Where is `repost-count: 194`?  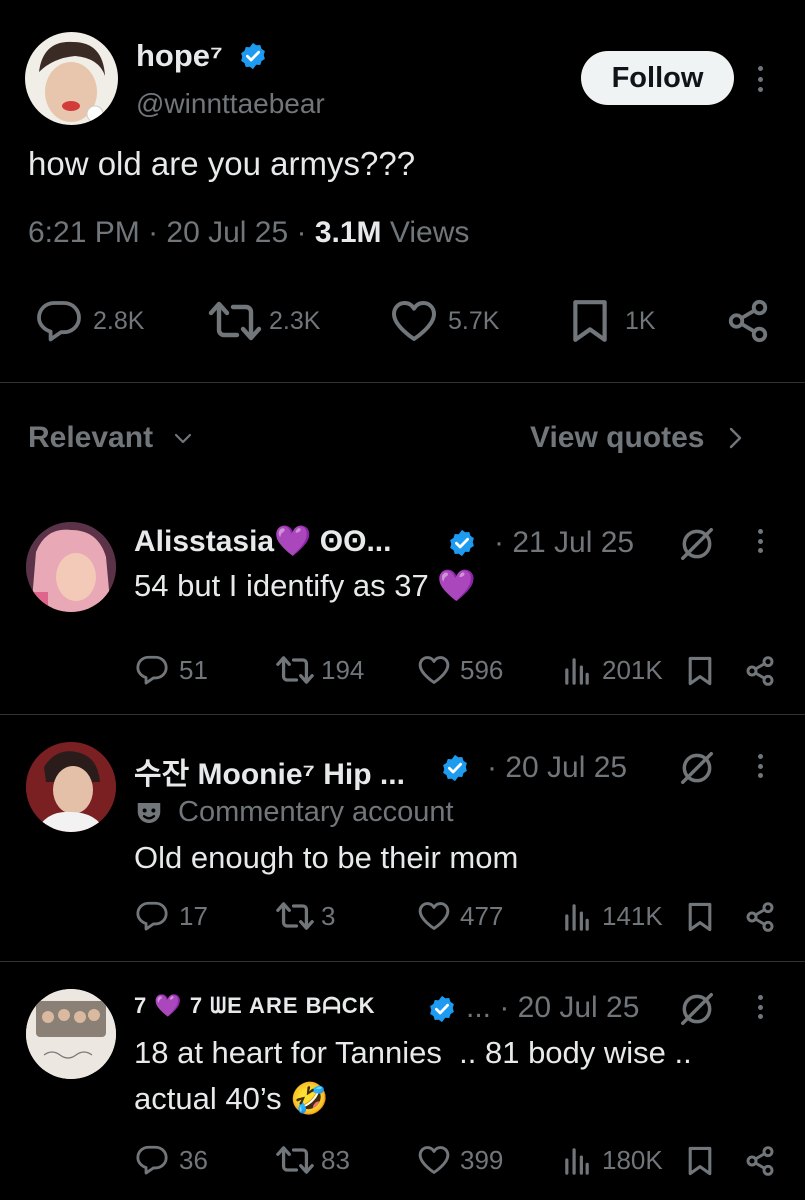
repost-count: 194 is located at coordinates (343, 669).